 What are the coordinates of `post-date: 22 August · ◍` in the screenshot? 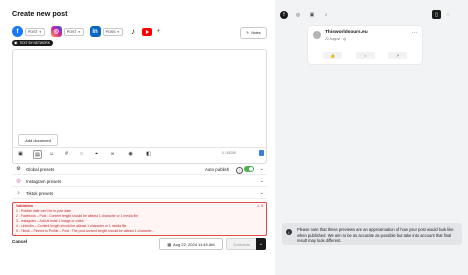 It's located at (335, 39).